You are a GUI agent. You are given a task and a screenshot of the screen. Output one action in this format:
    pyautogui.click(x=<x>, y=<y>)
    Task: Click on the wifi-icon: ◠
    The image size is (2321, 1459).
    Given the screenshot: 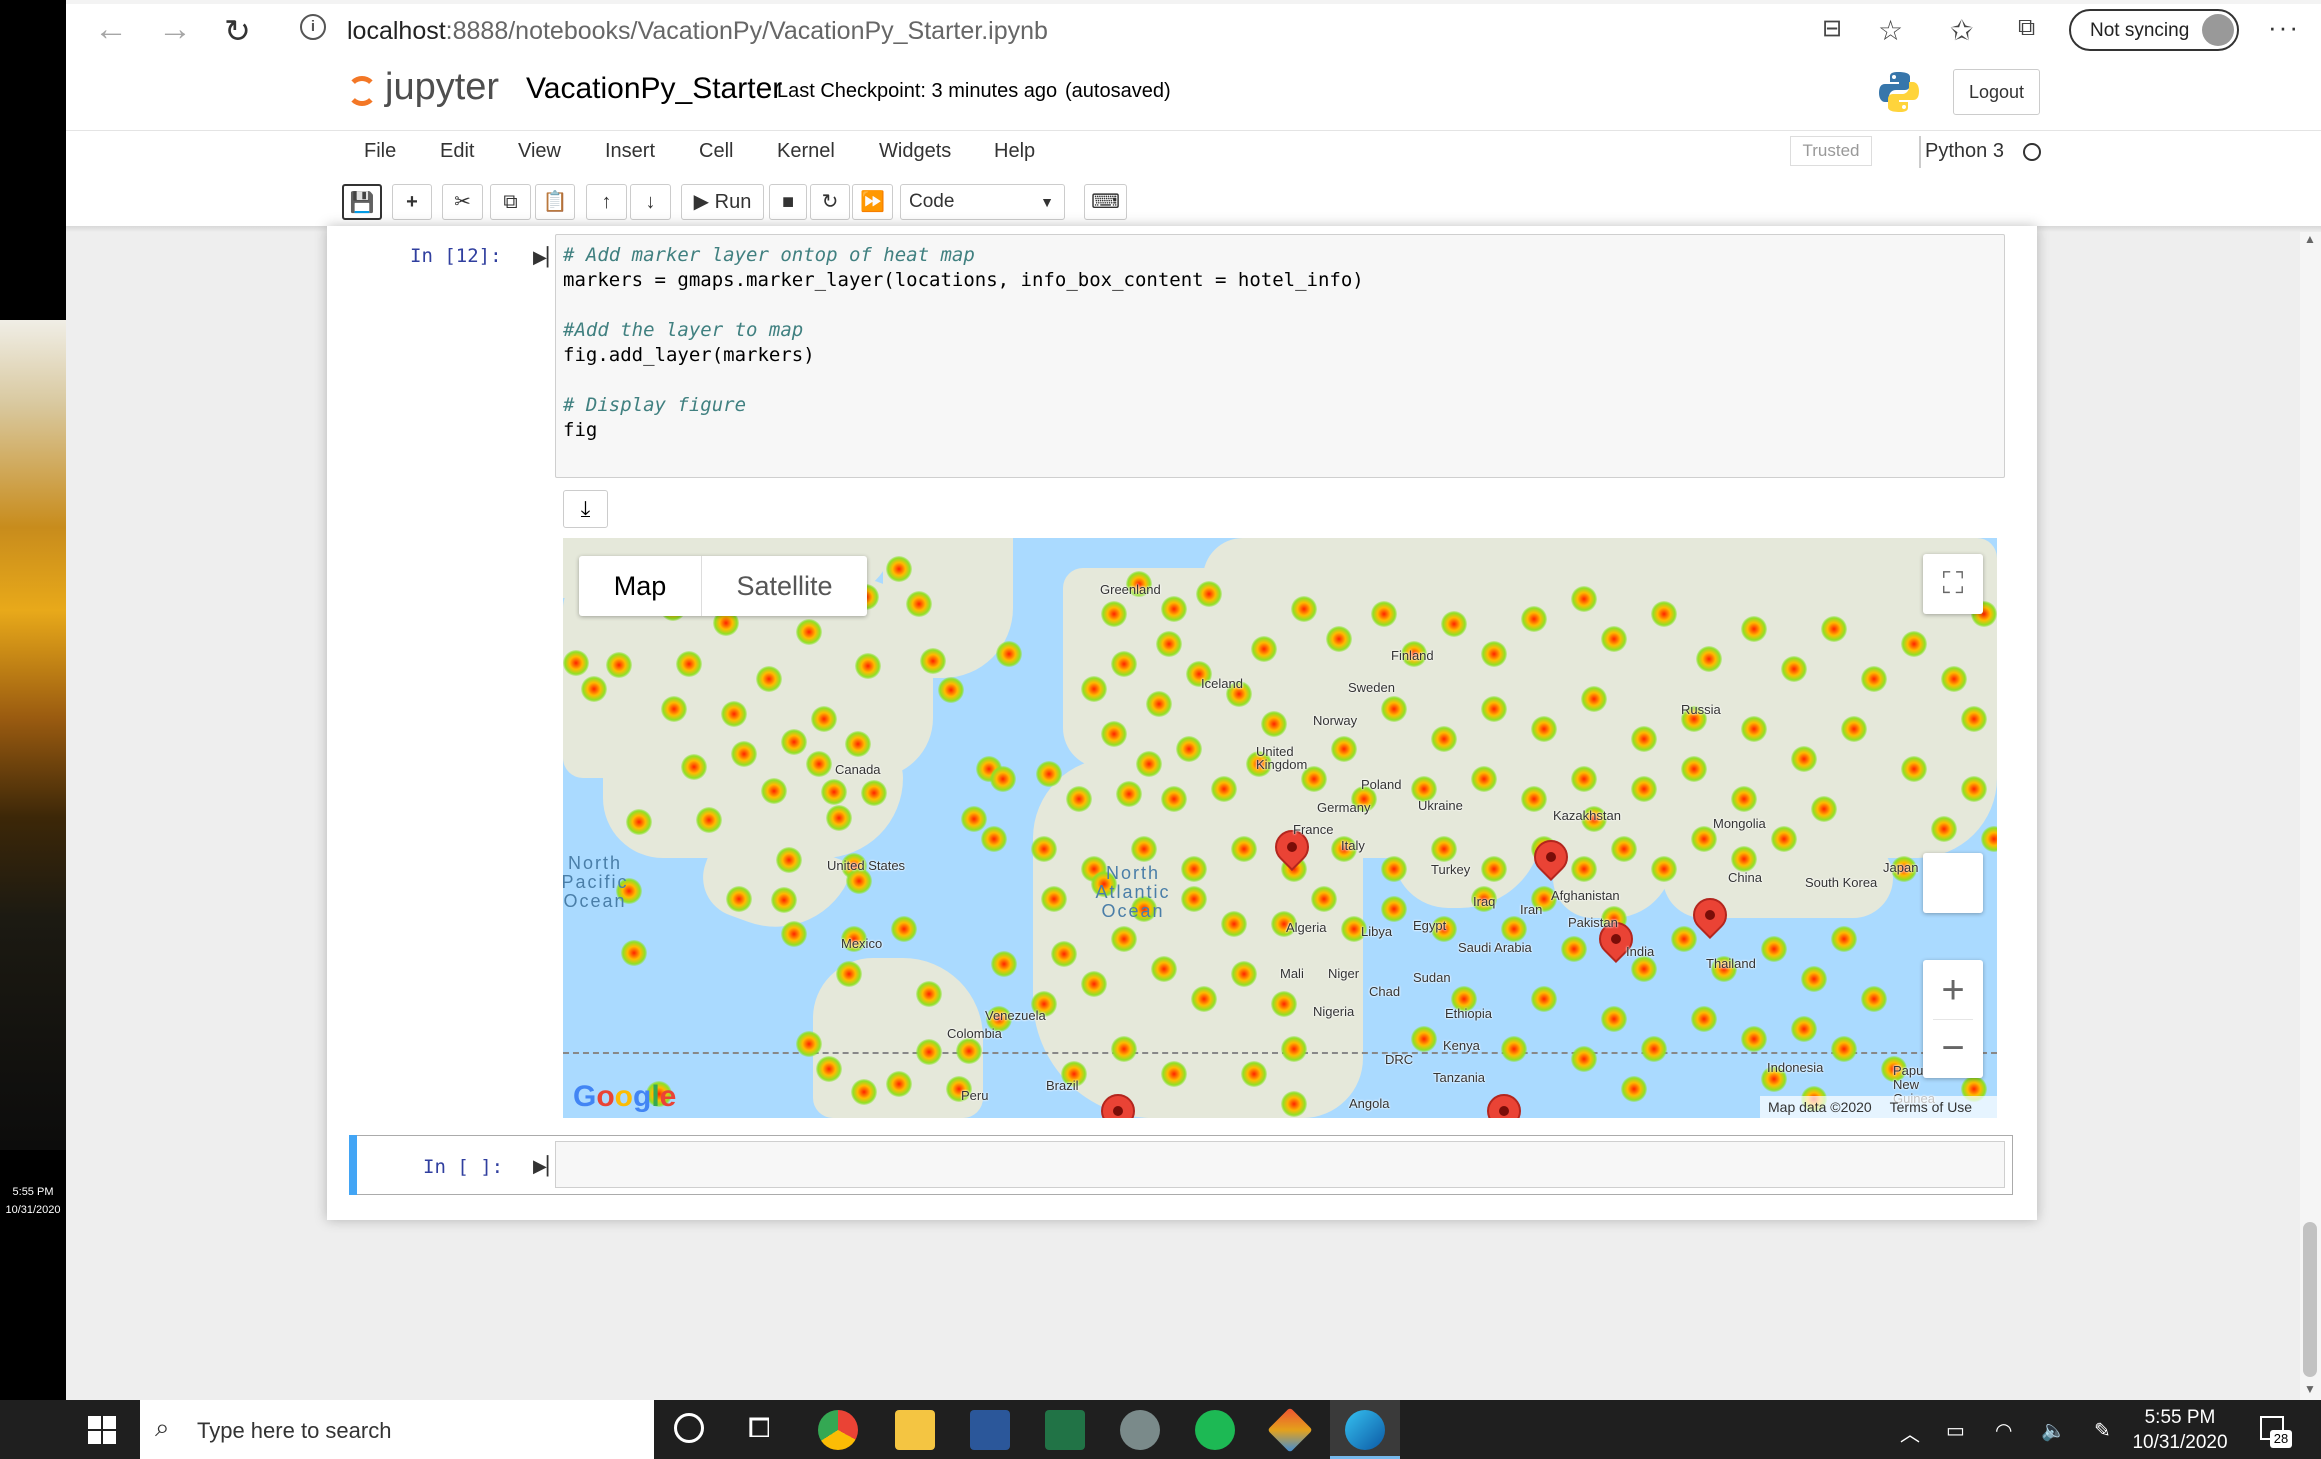 What is the action you would take?
    pyautogui.click(x=2003, y=1430)
    